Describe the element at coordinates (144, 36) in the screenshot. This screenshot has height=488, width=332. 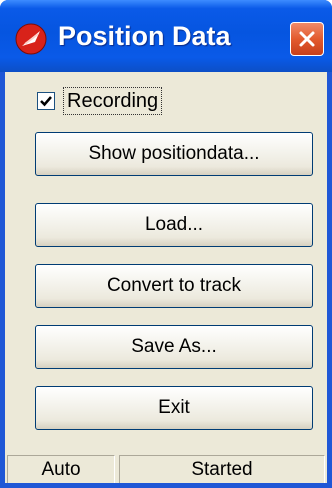
I see `window-title: Position Data` at that location.